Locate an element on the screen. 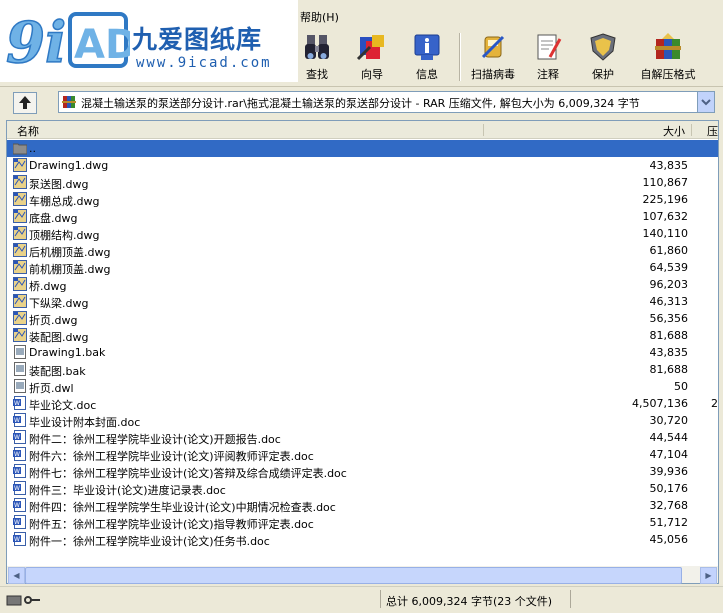 Image resolution: width=723 pixels, height=613 pixels. file-size: 110,867 is located at coordinates (665, 182).